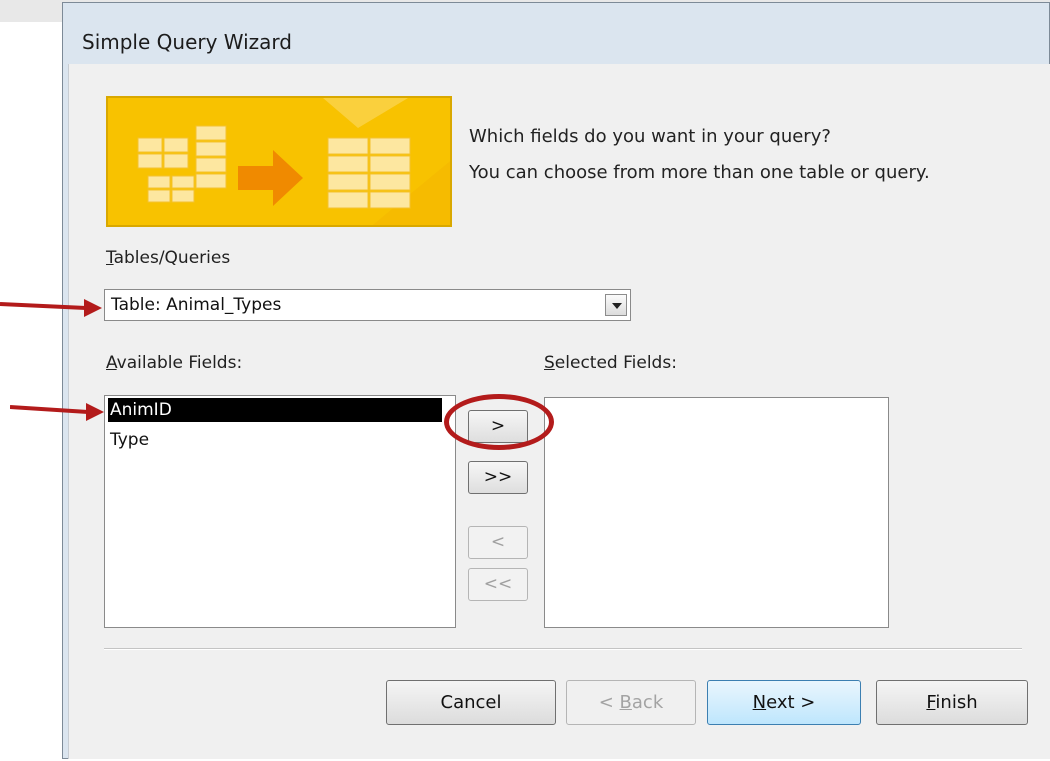 The width and height of the screenshot is (1050, 761). I want to click on tables-label-rest: ables/Queries, so click(172, 258).